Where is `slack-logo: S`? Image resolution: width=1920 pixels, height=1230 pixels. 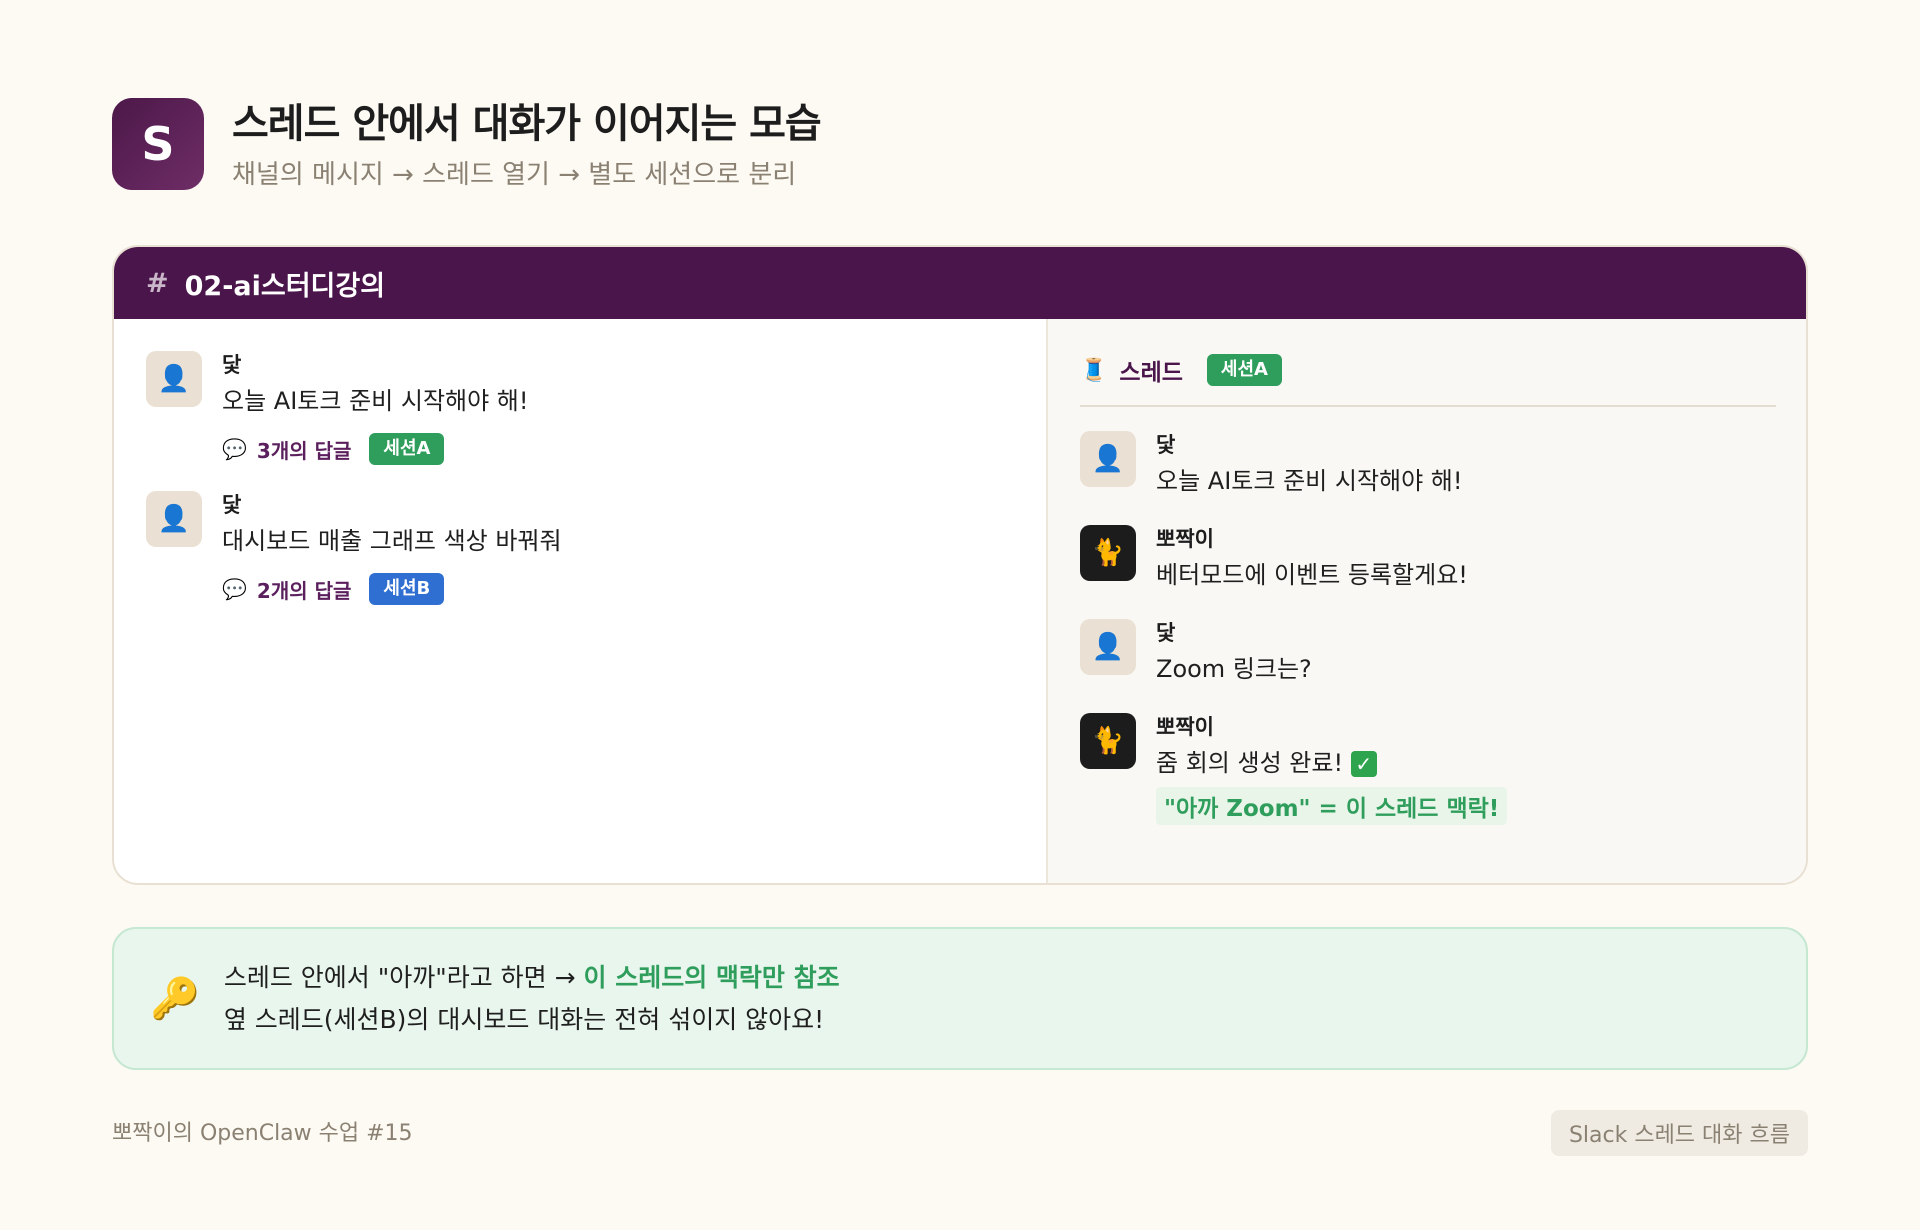
slack-logo: S is located at coordinates (158, 143).